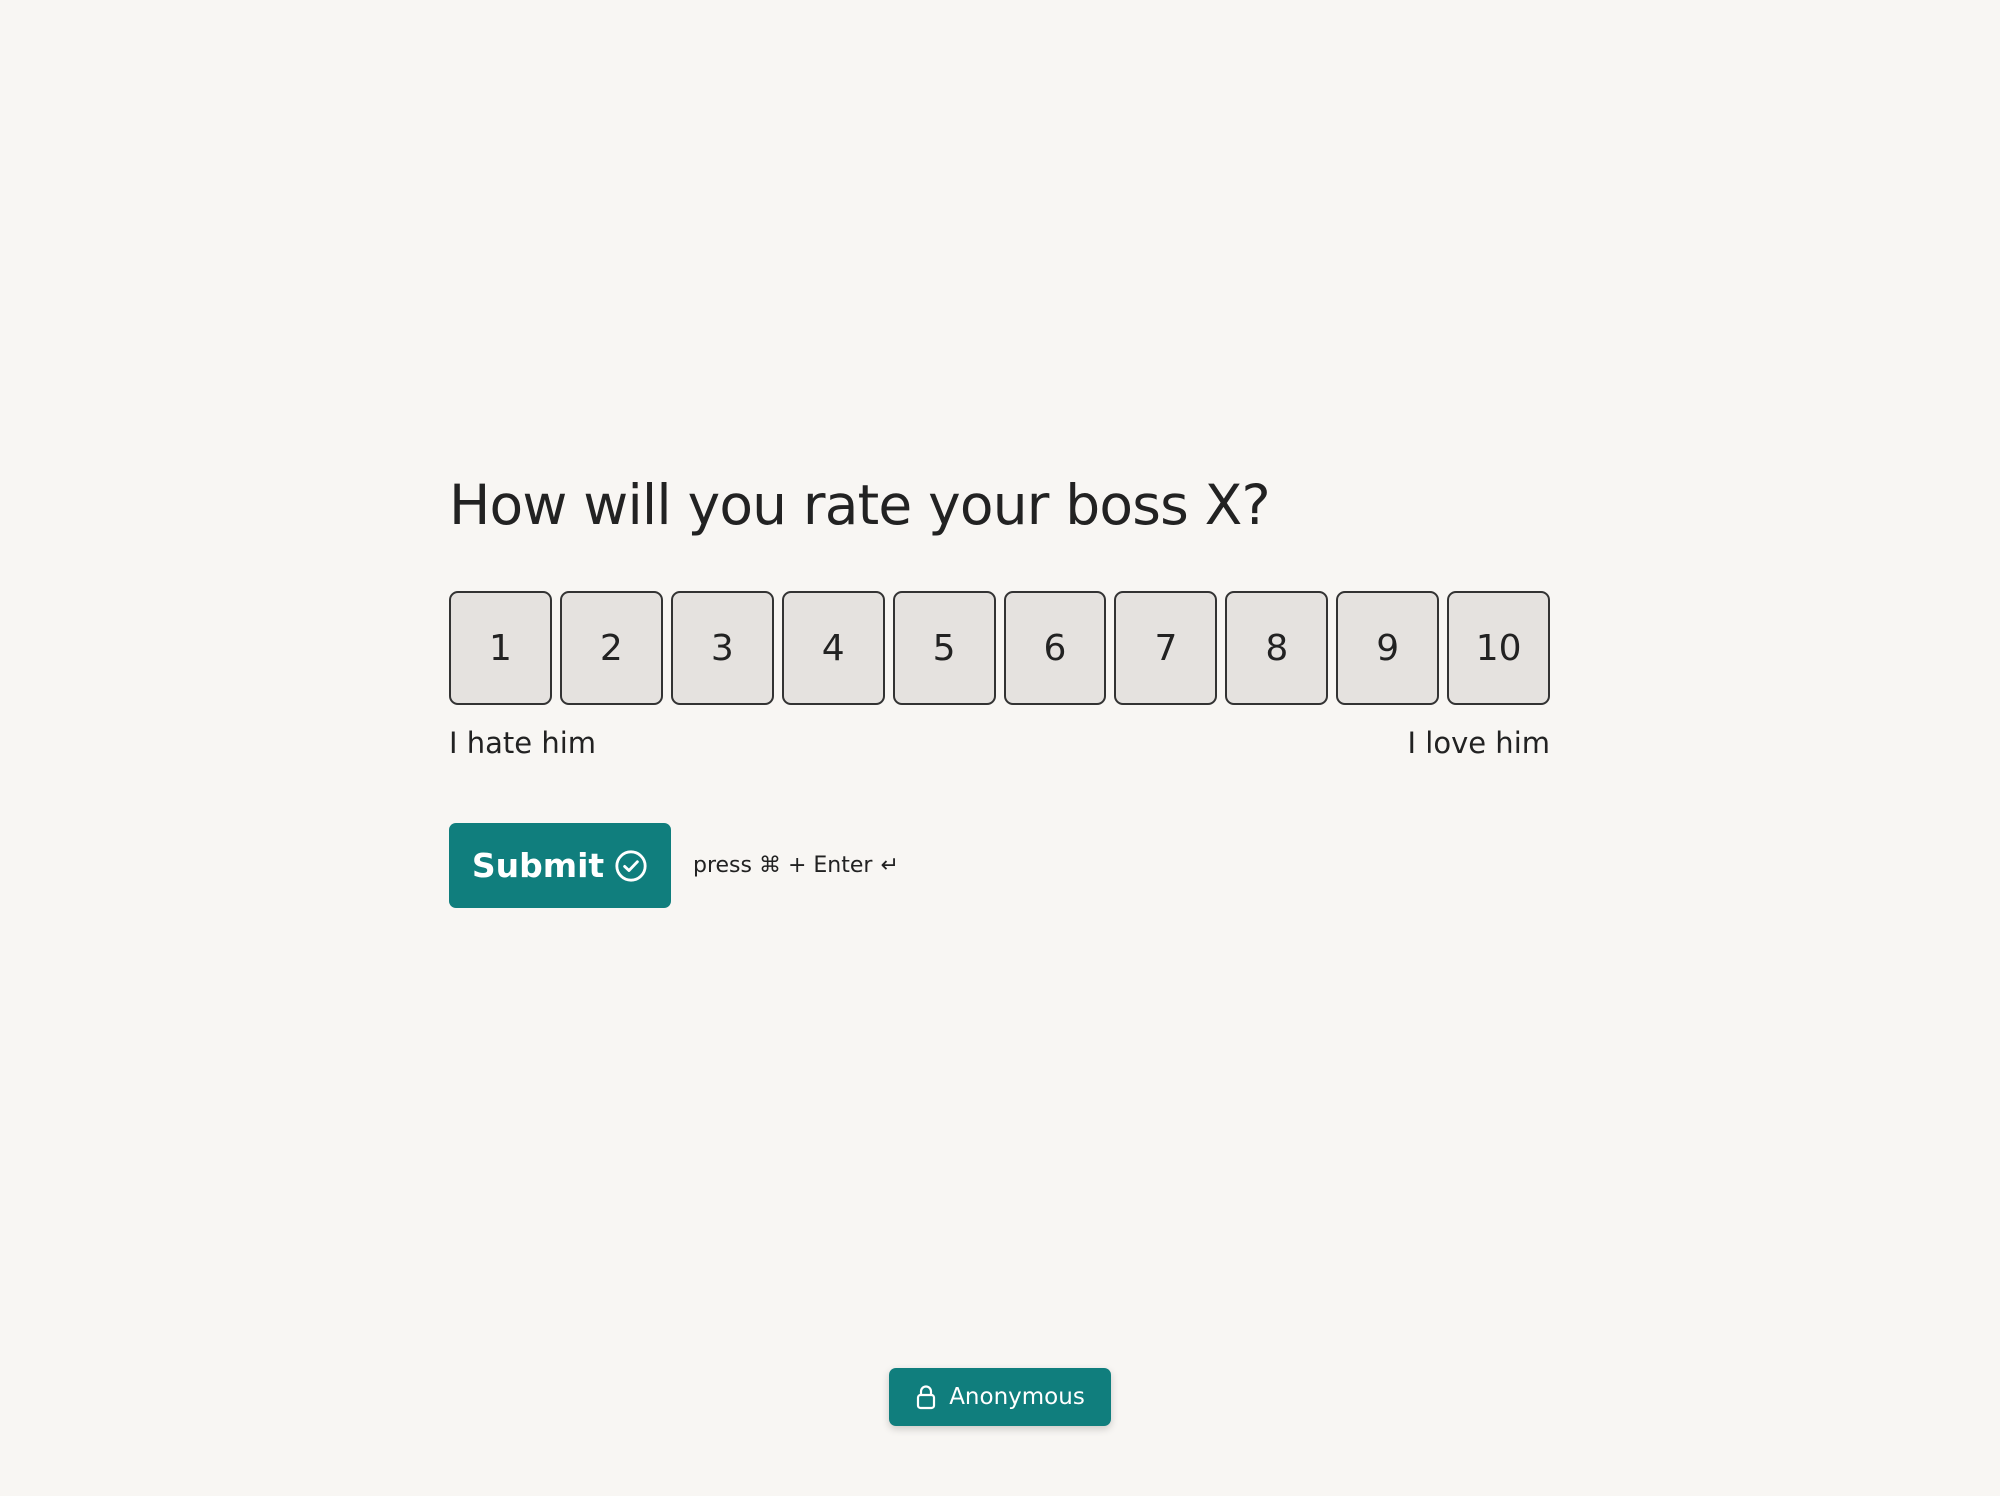 Image resolution: width=2000 pixels, height=1496 pixels. I want to click on lock-icon, so click(926, 1397).